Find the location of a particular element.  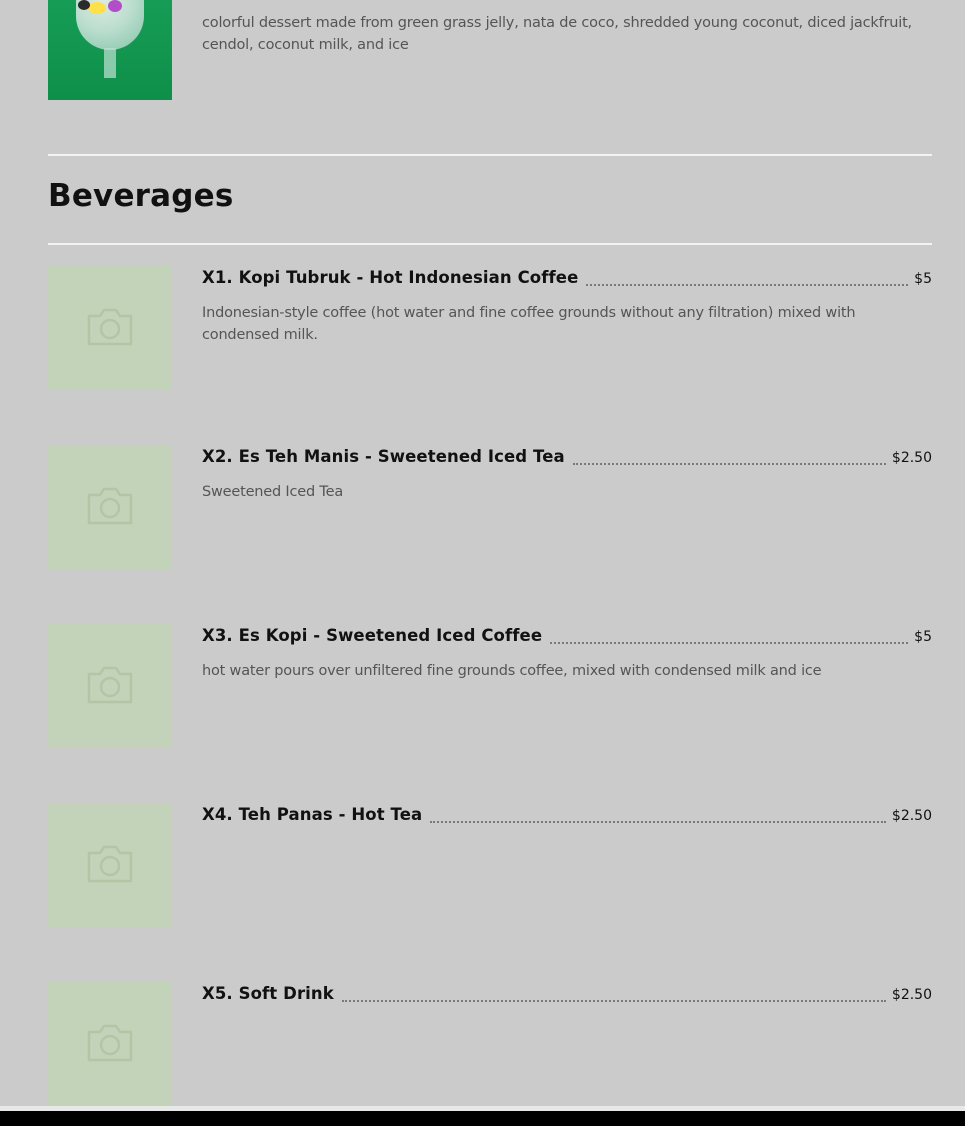

item-header: X5. Soft Drink $2.50 is located at coordinates (567, 994).